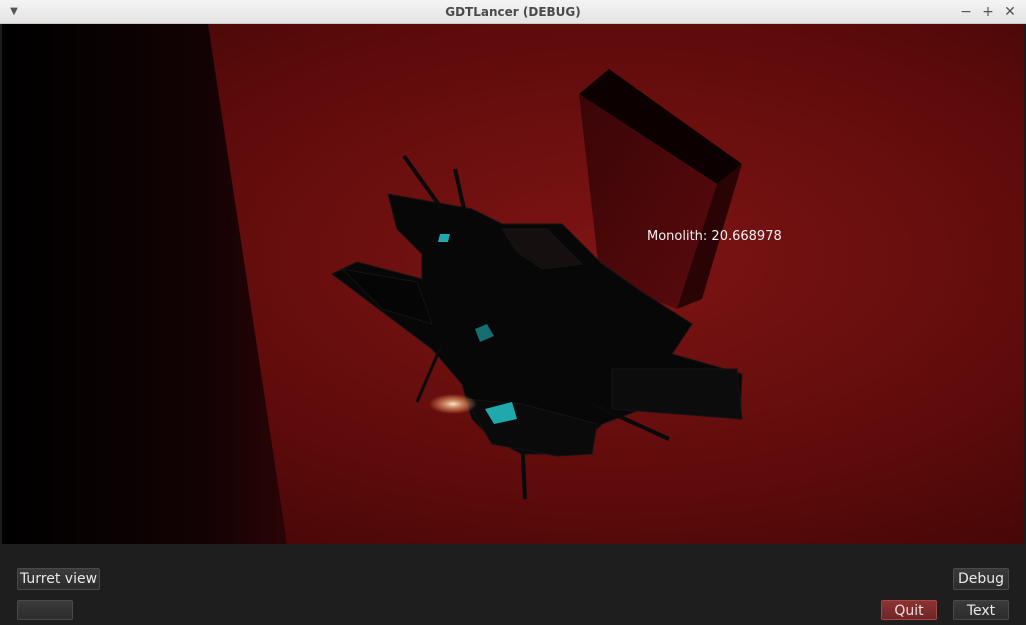 The width and height of the screenshot is (1026, 625). Describe the element at coordinates (714, 236) in the screenshot. I see `monolith-distance-label: Monolith: 20.668978` at that location.